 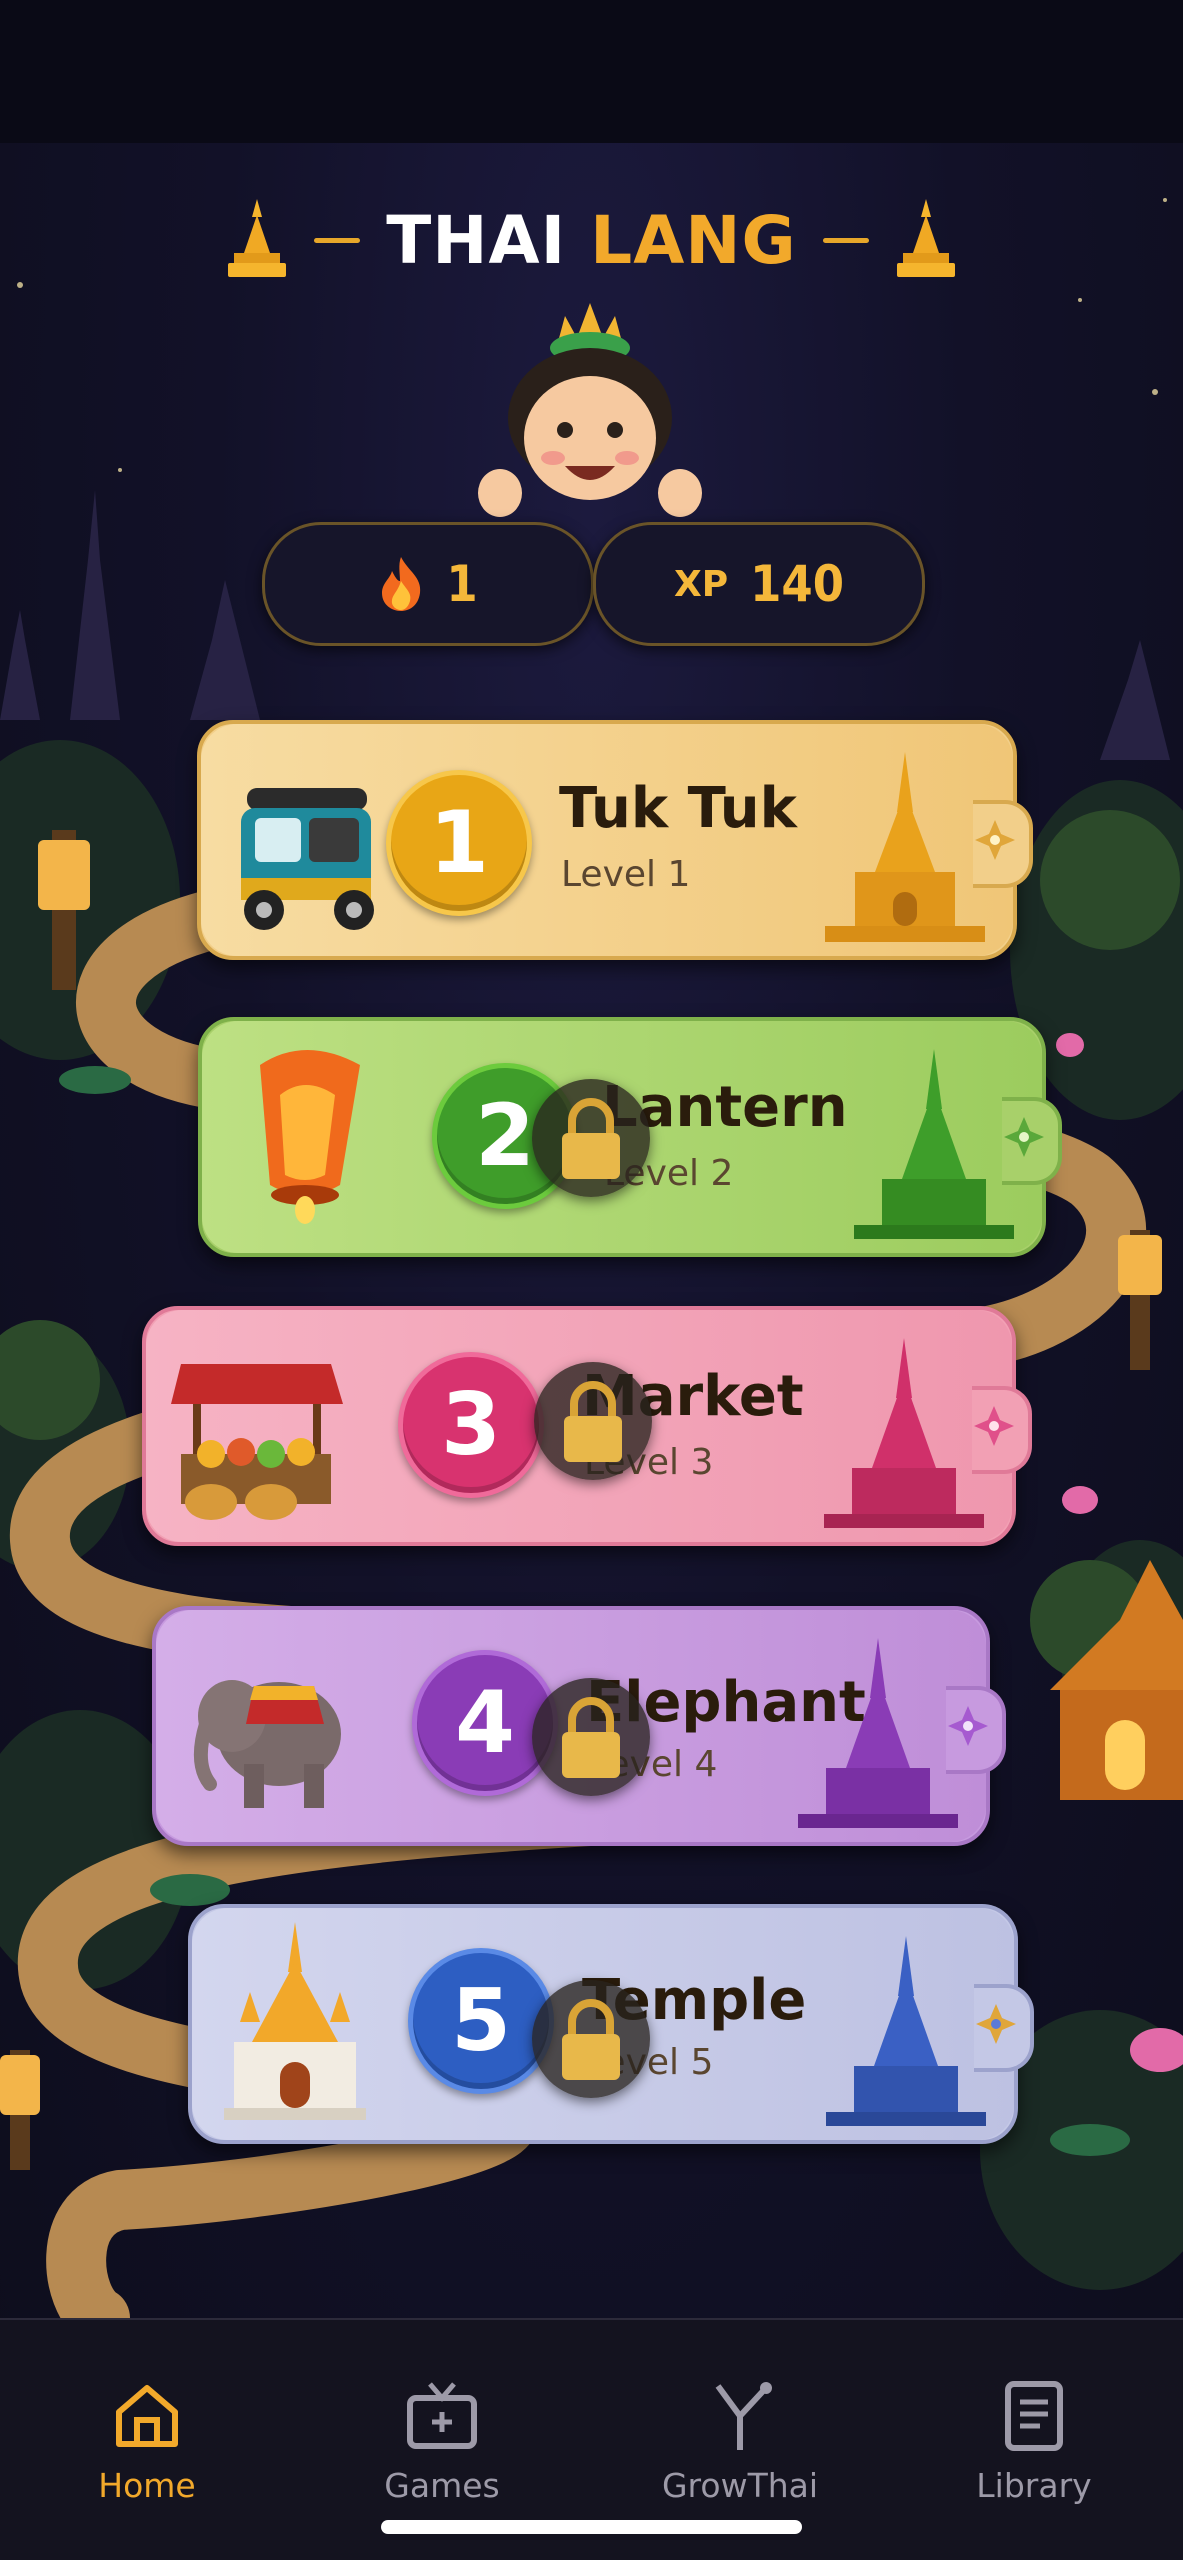 I want to click on streak-value: 1, so click(x=462, y=584).